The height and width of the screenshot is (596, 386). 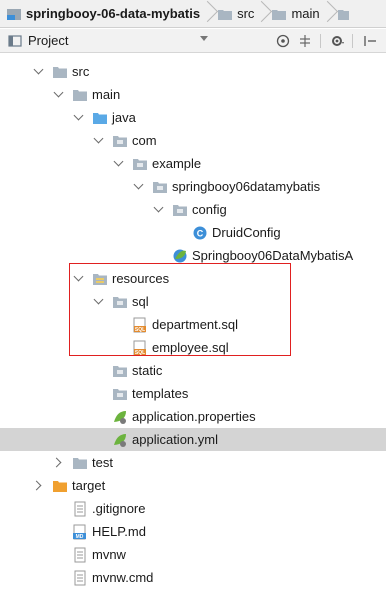 I want to click on tree-row-label: DruidConfig, so click(x=246, y=232).